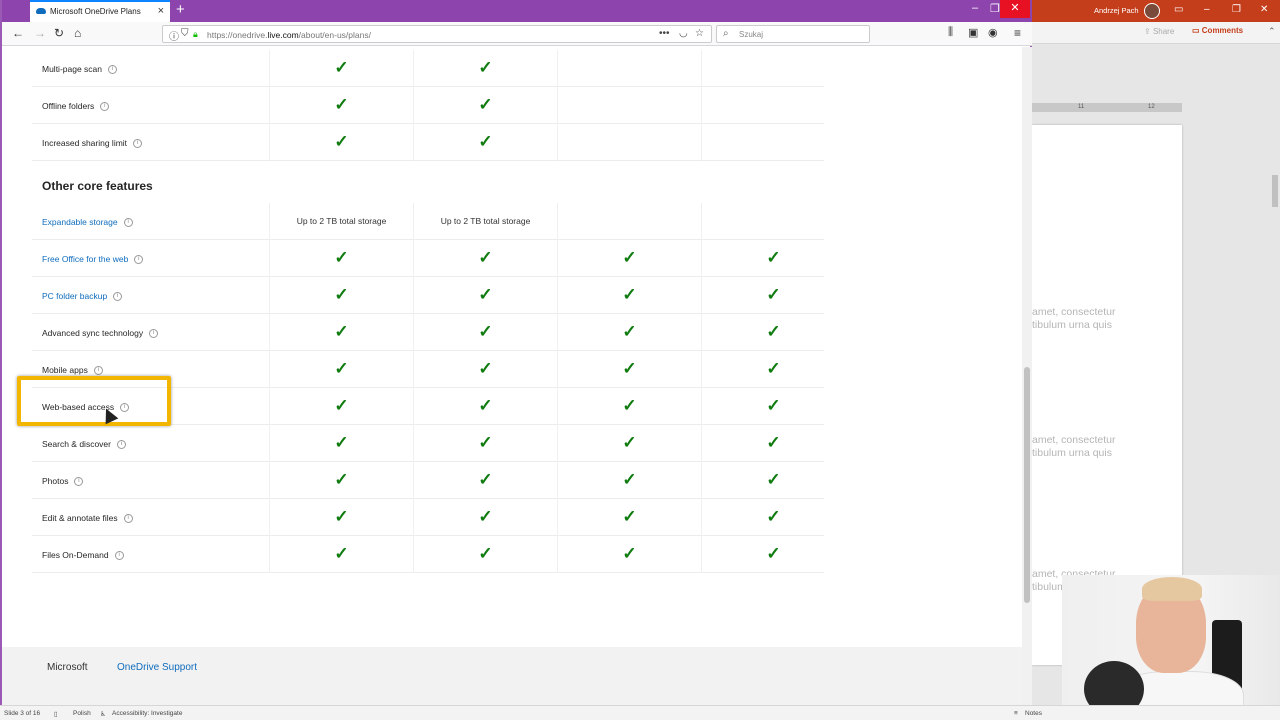  I want to click on page-scrollbar, so click(1027, 376).